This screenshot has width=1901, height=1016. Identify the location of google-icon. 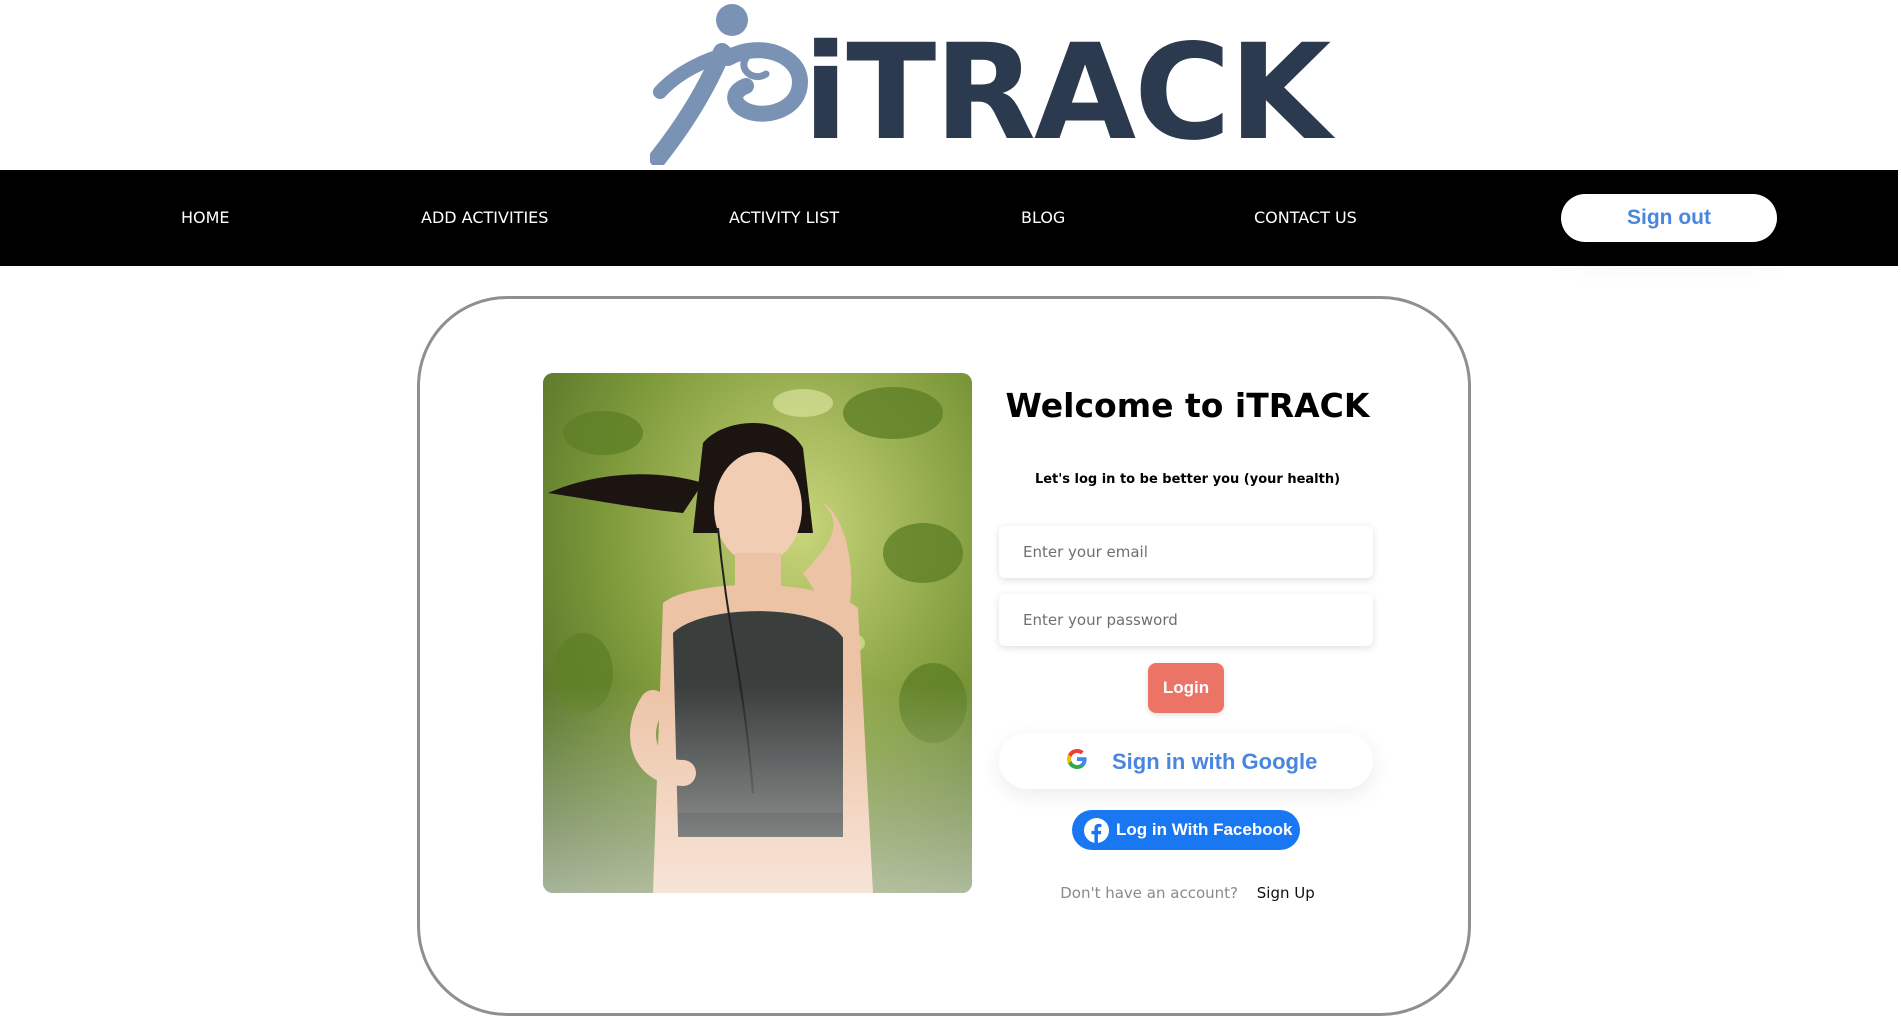
(1077, 759).